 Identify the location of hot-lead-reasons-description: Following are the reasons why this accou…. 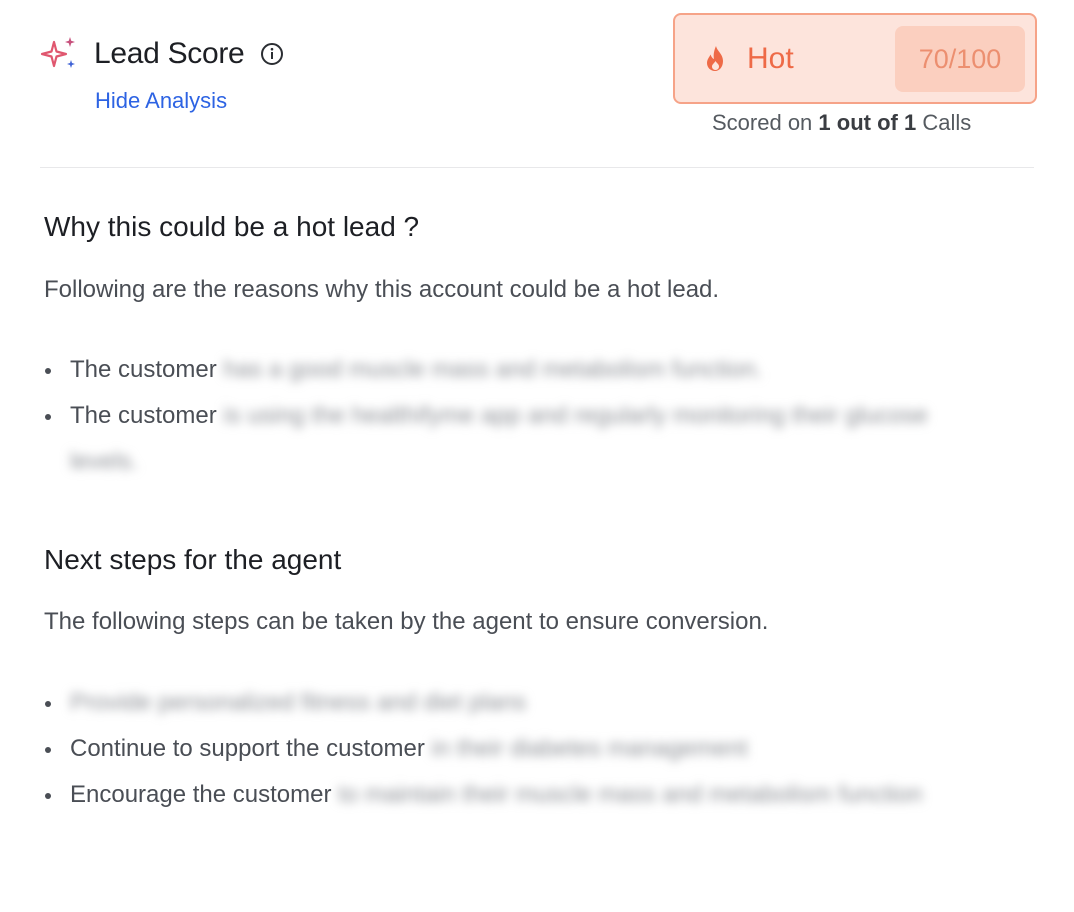
(382, 289).